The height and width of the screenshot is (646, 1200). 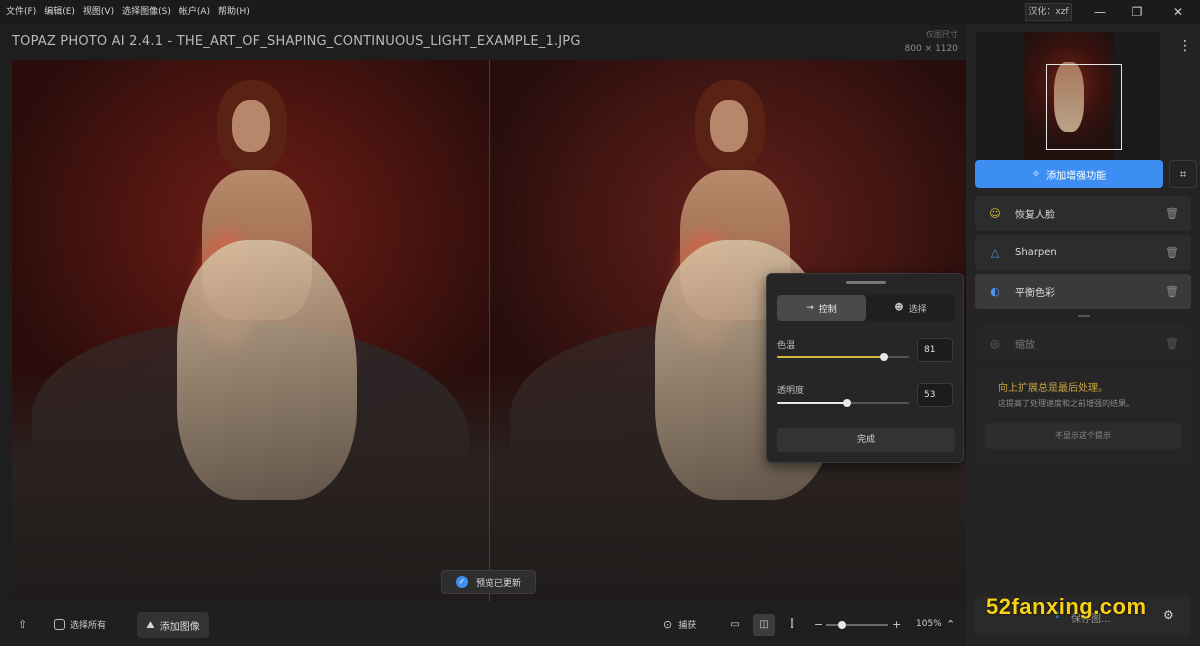 What do you see at coordinates (22, 624) in the screenshot?
I see `upload-icon: ⇧` at bounding box center [22, 624].